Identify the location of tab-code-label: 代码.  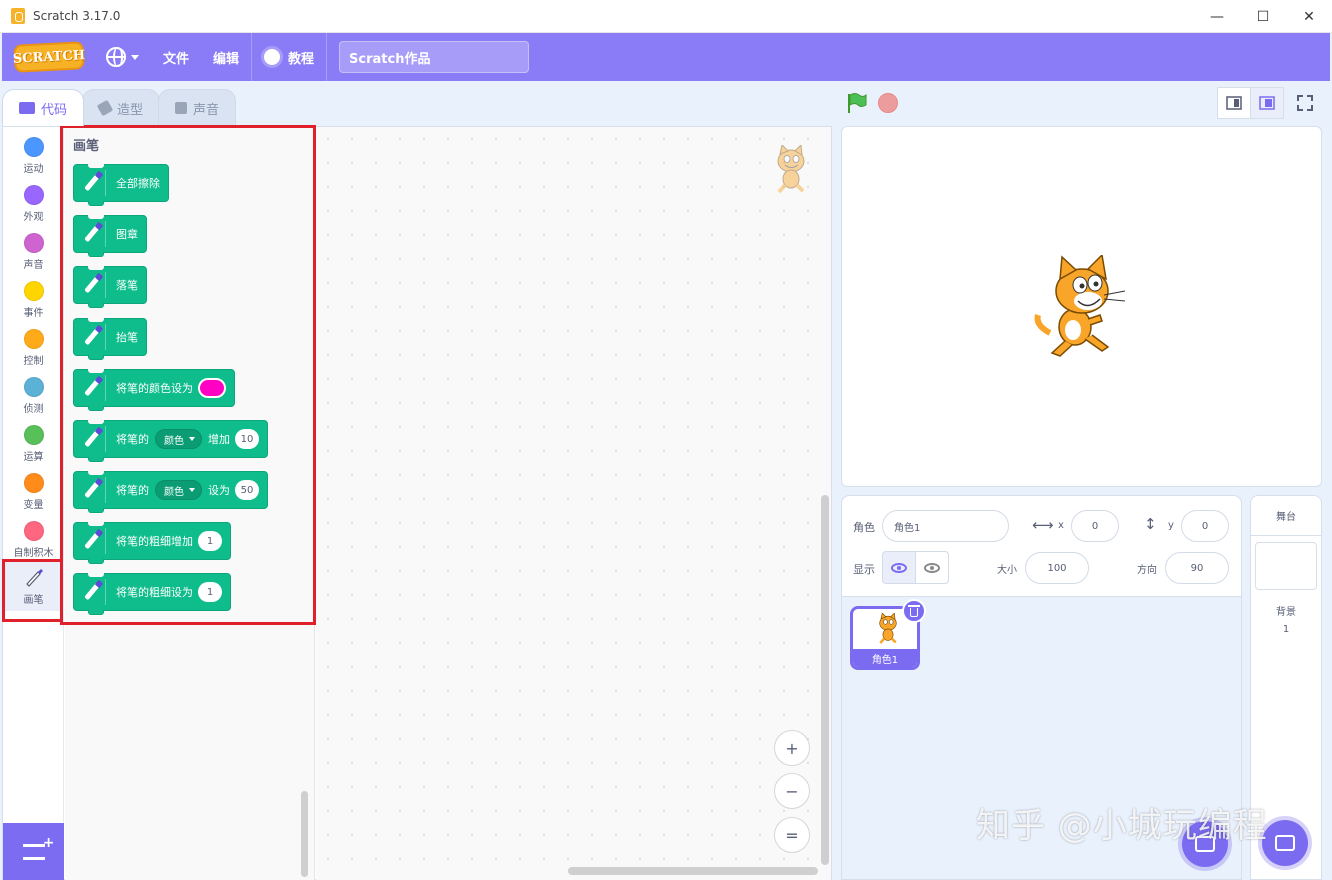
(54, 110).